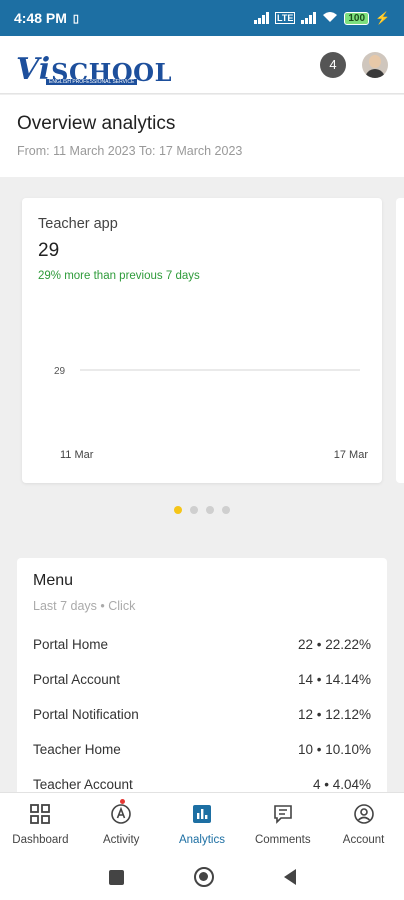 The height and width of the screenshot is (900, 404). Describe the element at coordinates (330, 18) in the screenshot. I see `wifi-icon` at that location.